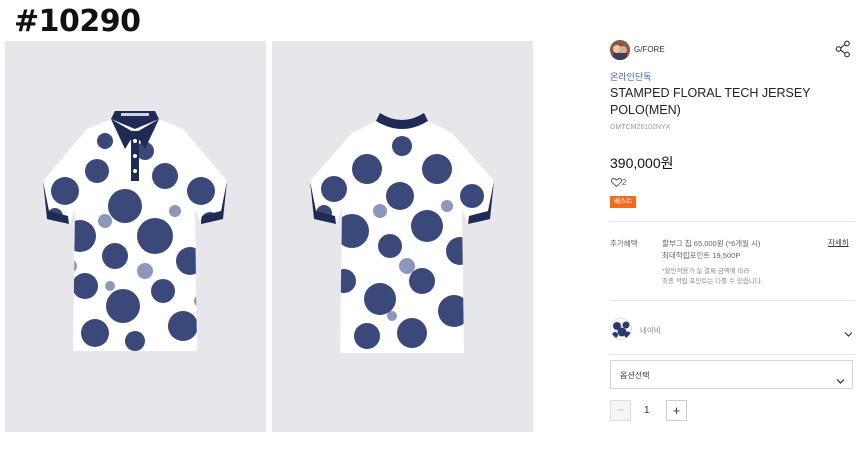 Image resolution: width=860 pixels, height=468 pixels. What do you see at coordinates (838, 242) in the screenshot?
I see `benefits-detail-link: 자세히` at bounding box center [838, 242].